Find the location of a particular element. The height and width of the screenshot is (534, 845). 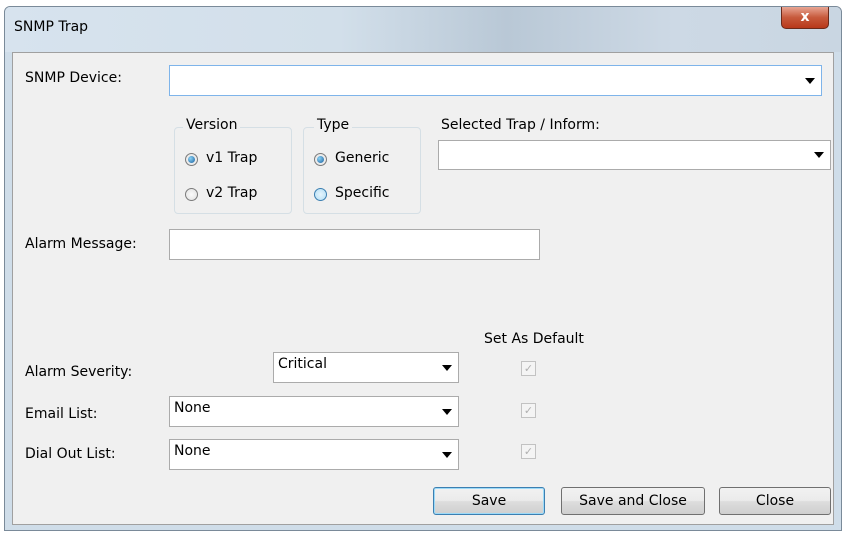

close-window-button: x is located at coordinates (805, 18).